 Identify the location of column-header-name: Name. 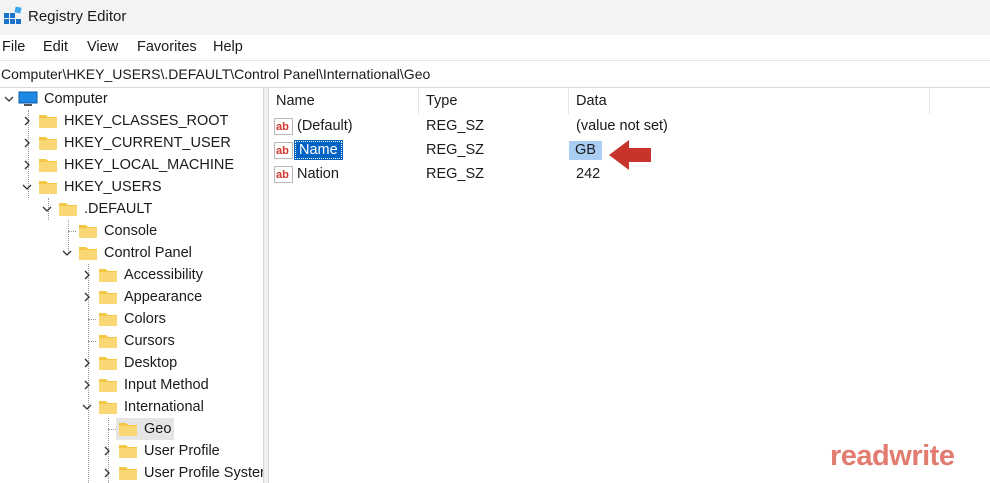
(344, 101).